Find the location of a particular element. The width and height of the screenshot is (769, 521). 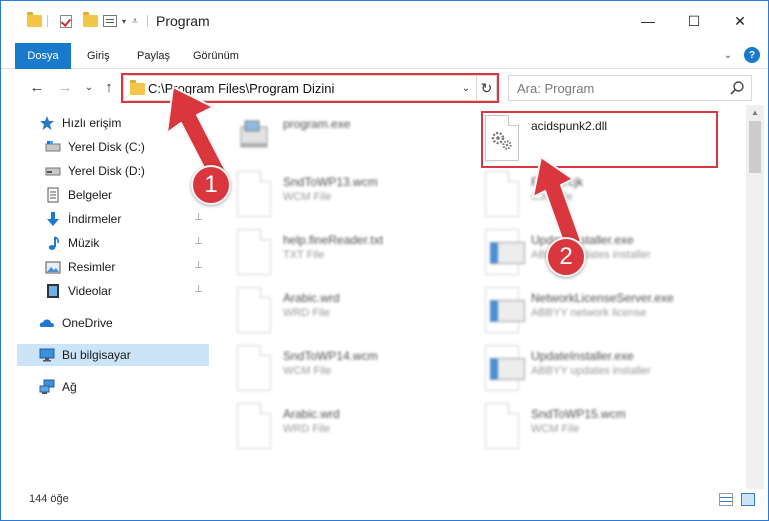

sidebar-item-music: Müzik ⊥ is located at coordinates (127, 243).